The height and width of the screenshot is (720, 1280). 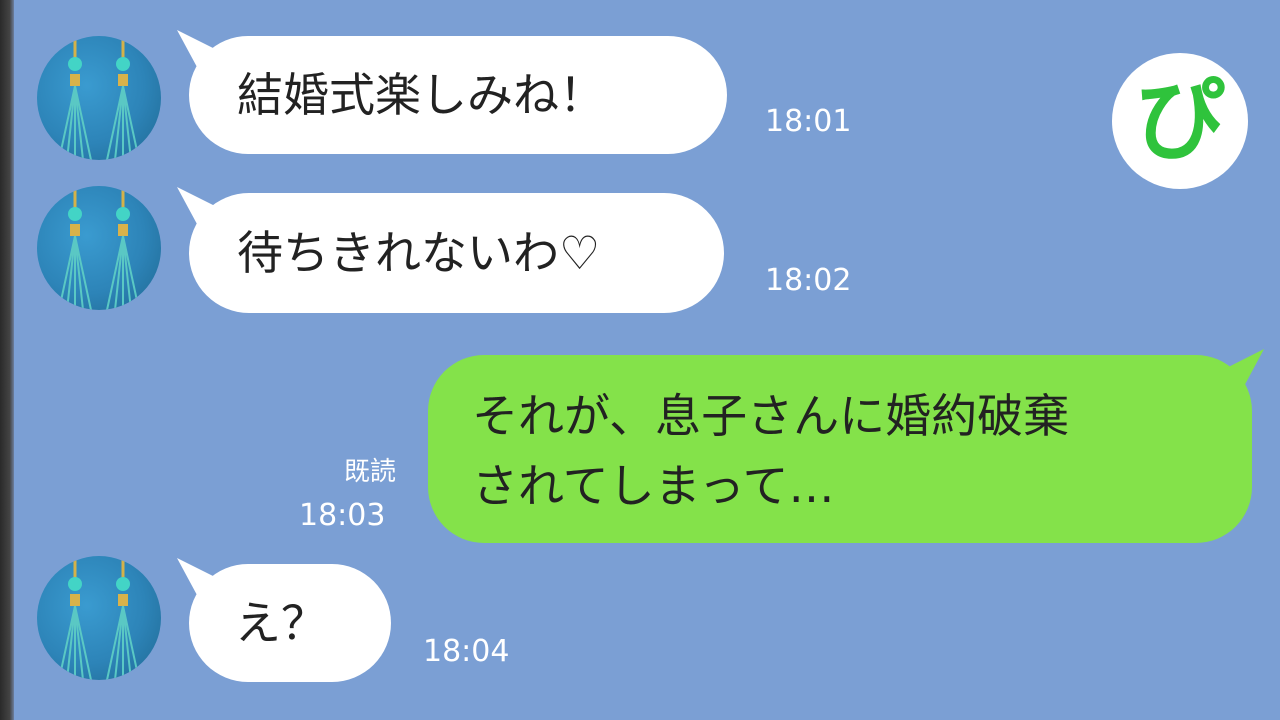 I want to click on message-text-line: それが、息子さんに婚約破棄, so click(x=771, y=416).